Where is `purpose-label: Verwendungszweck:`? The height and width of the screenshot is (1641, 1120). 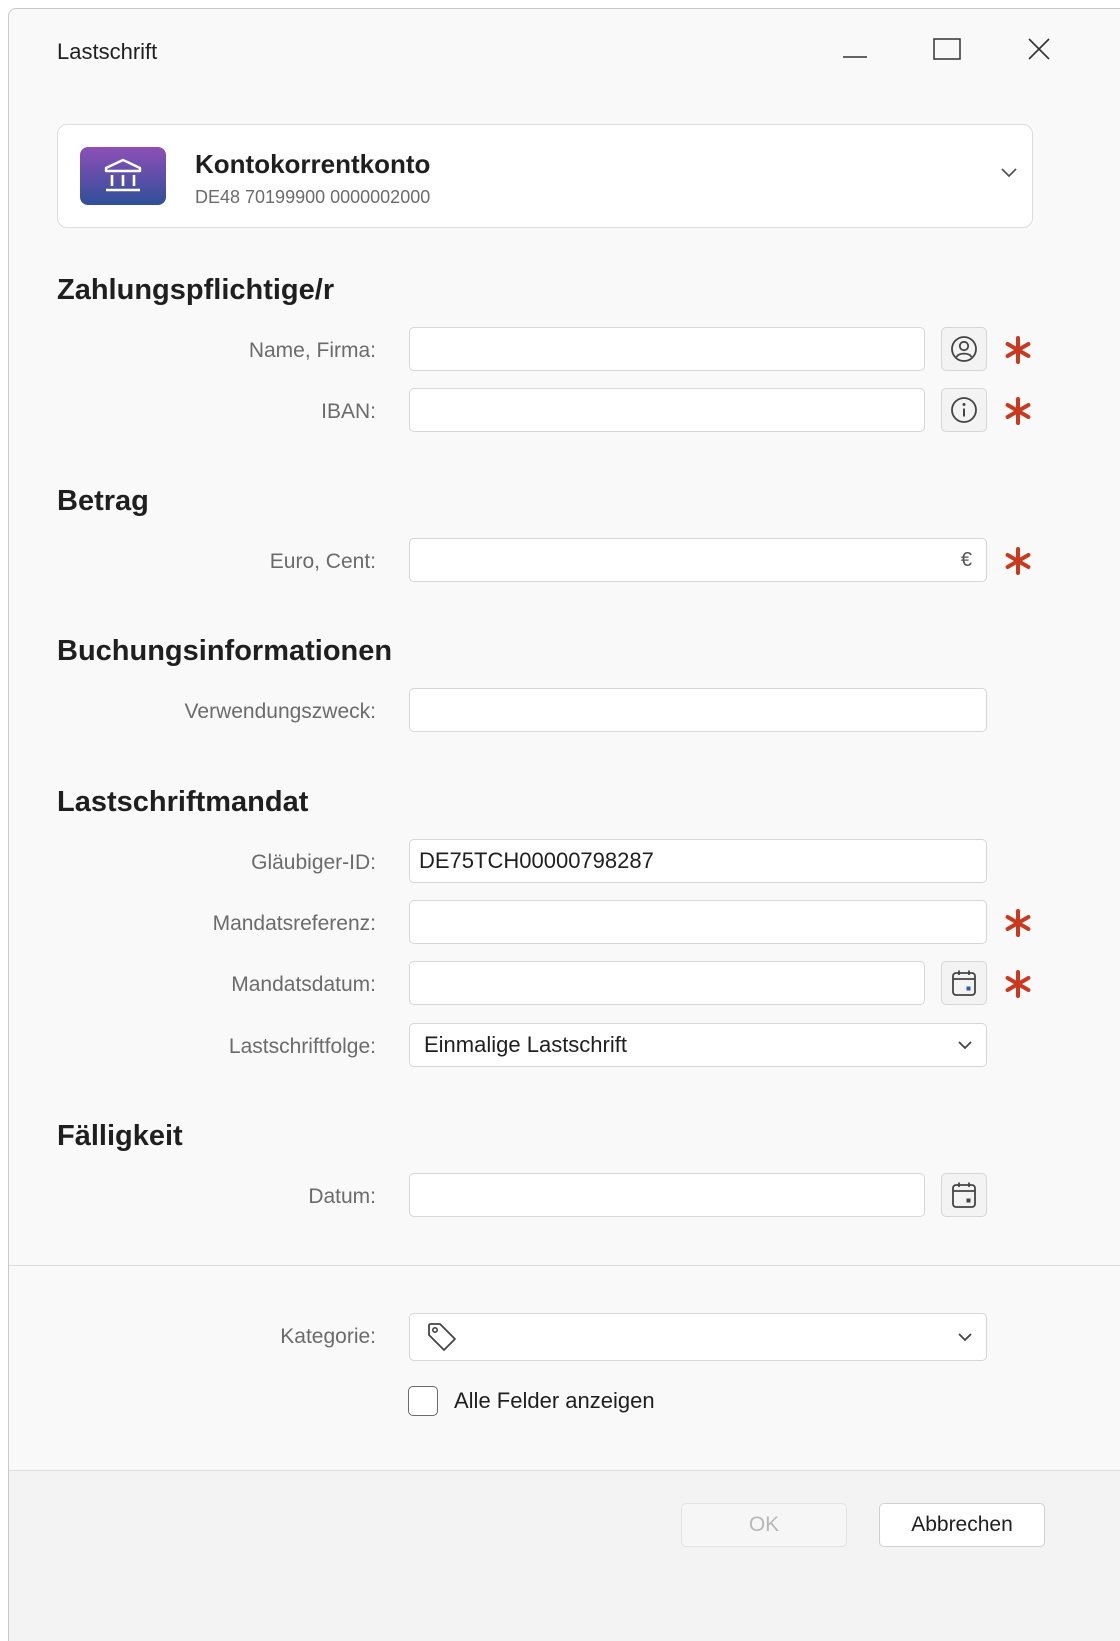 purpose-label: Verwendungszweck: is located at coordinates (280, 711).